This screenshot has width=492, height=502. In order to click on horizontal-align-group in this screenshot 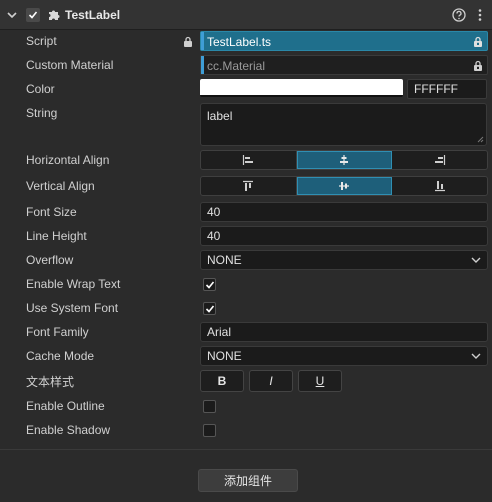, I will do `click(344, 160)`.